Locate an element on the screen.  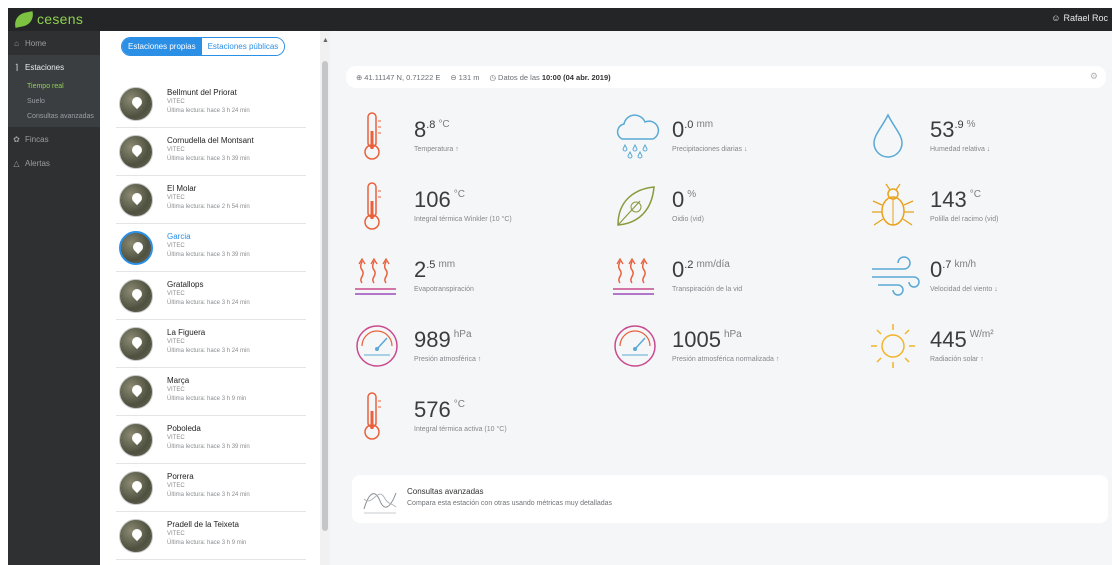
station-name: Pradell de la Teixeta is located at coordinates (203, 524).